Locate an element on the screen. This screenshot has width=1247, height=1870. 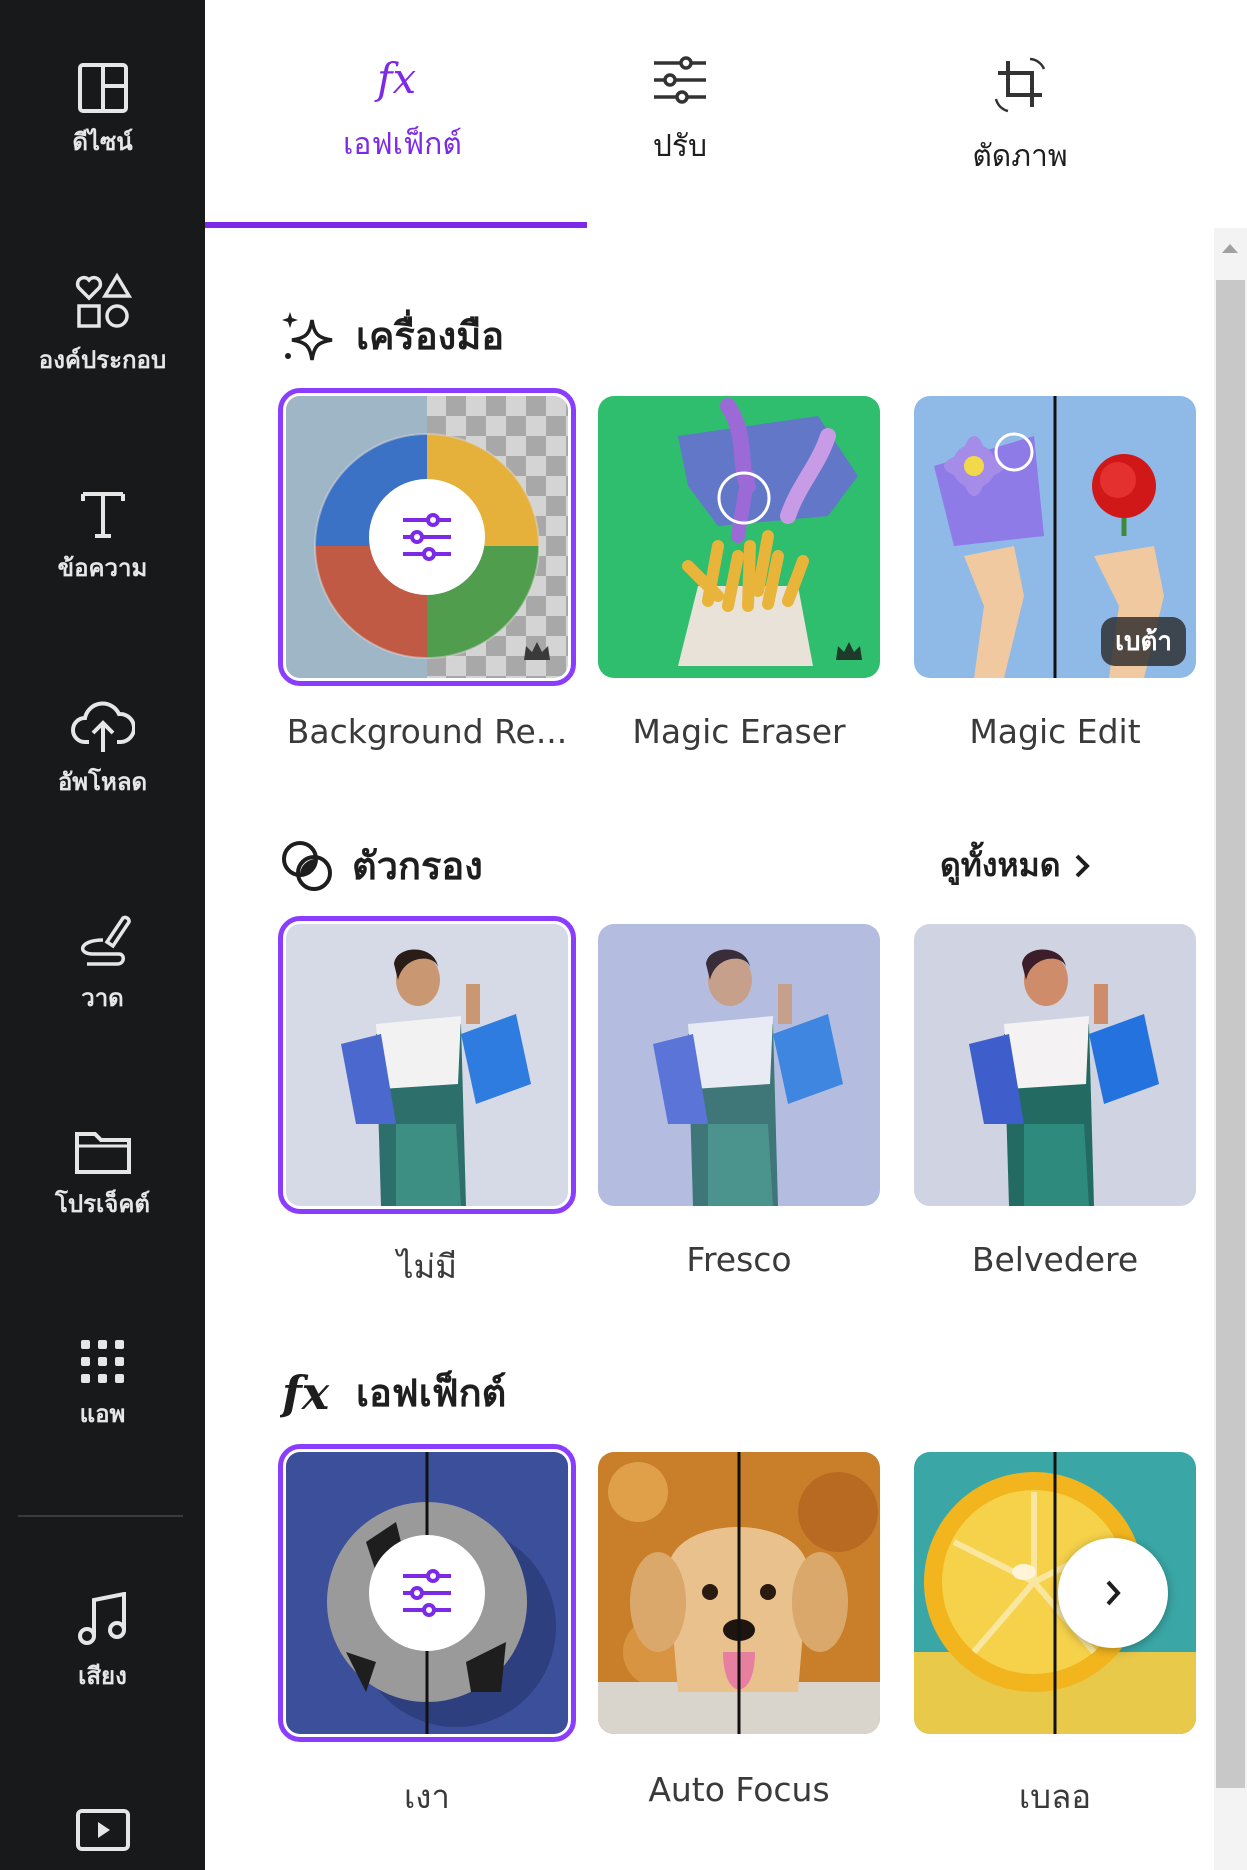
section-title-tools: เครื่องมือ is located at coordinates (392, 335).